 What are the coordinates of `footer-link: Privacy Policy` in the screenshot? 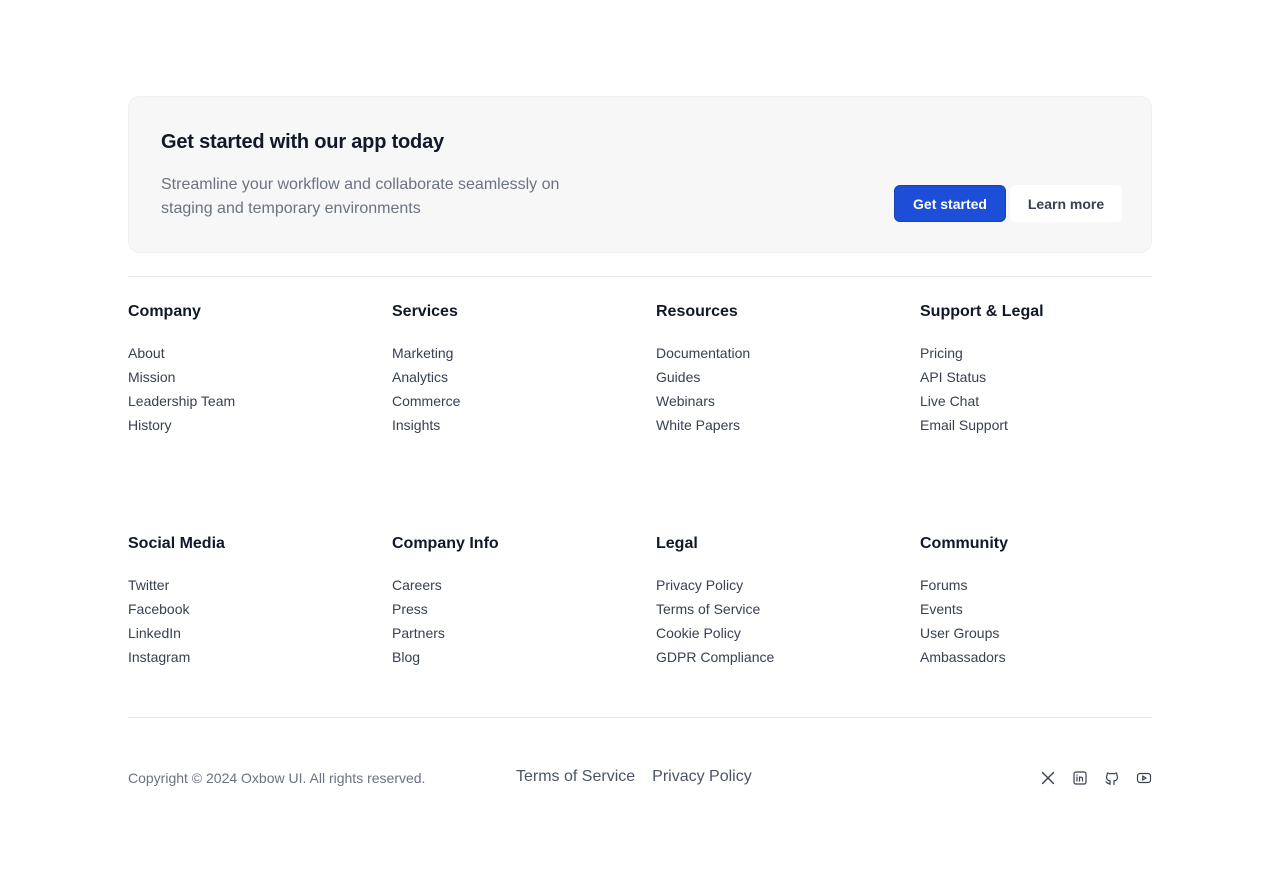 It's located at (776, 585).